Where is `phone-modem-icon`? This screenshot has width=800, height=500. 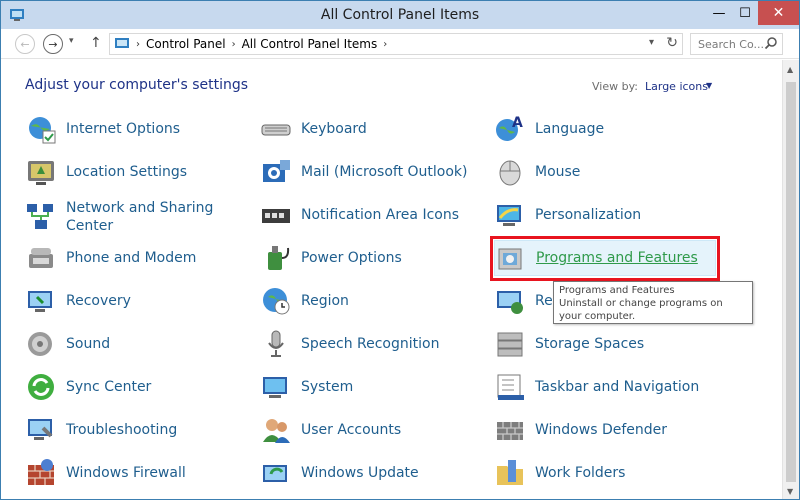 phone-modem-icon is located at coordinates (41, 258).